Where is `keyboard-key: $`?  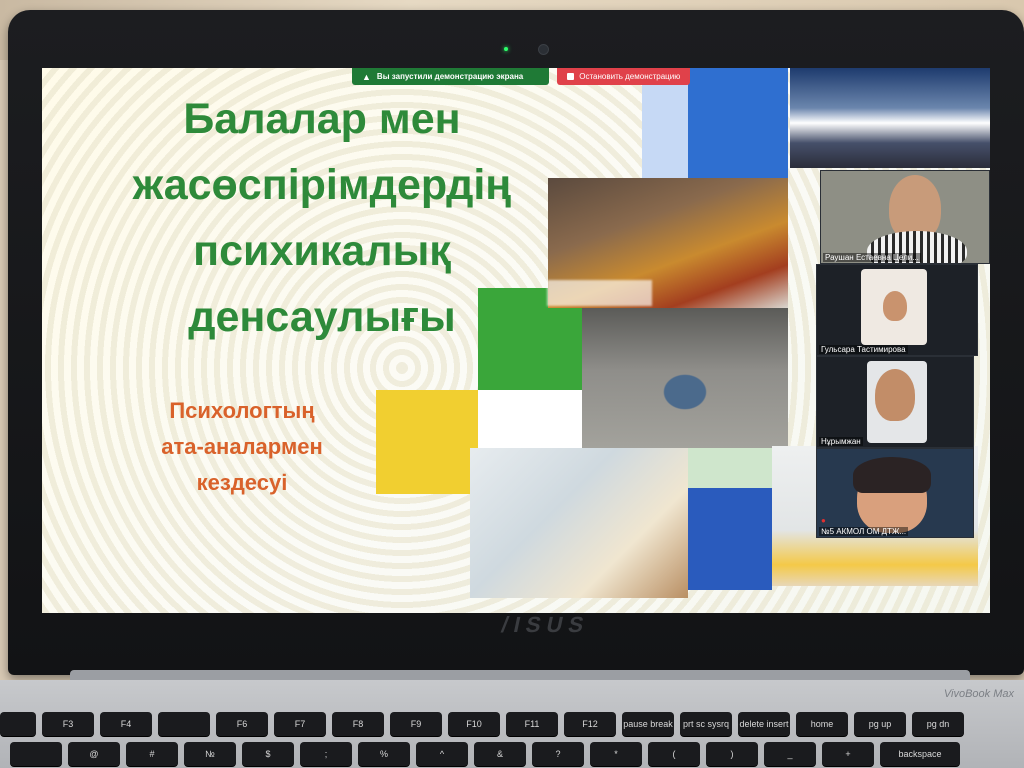
keyboard-key: $ is located at coordinates (268, 754).